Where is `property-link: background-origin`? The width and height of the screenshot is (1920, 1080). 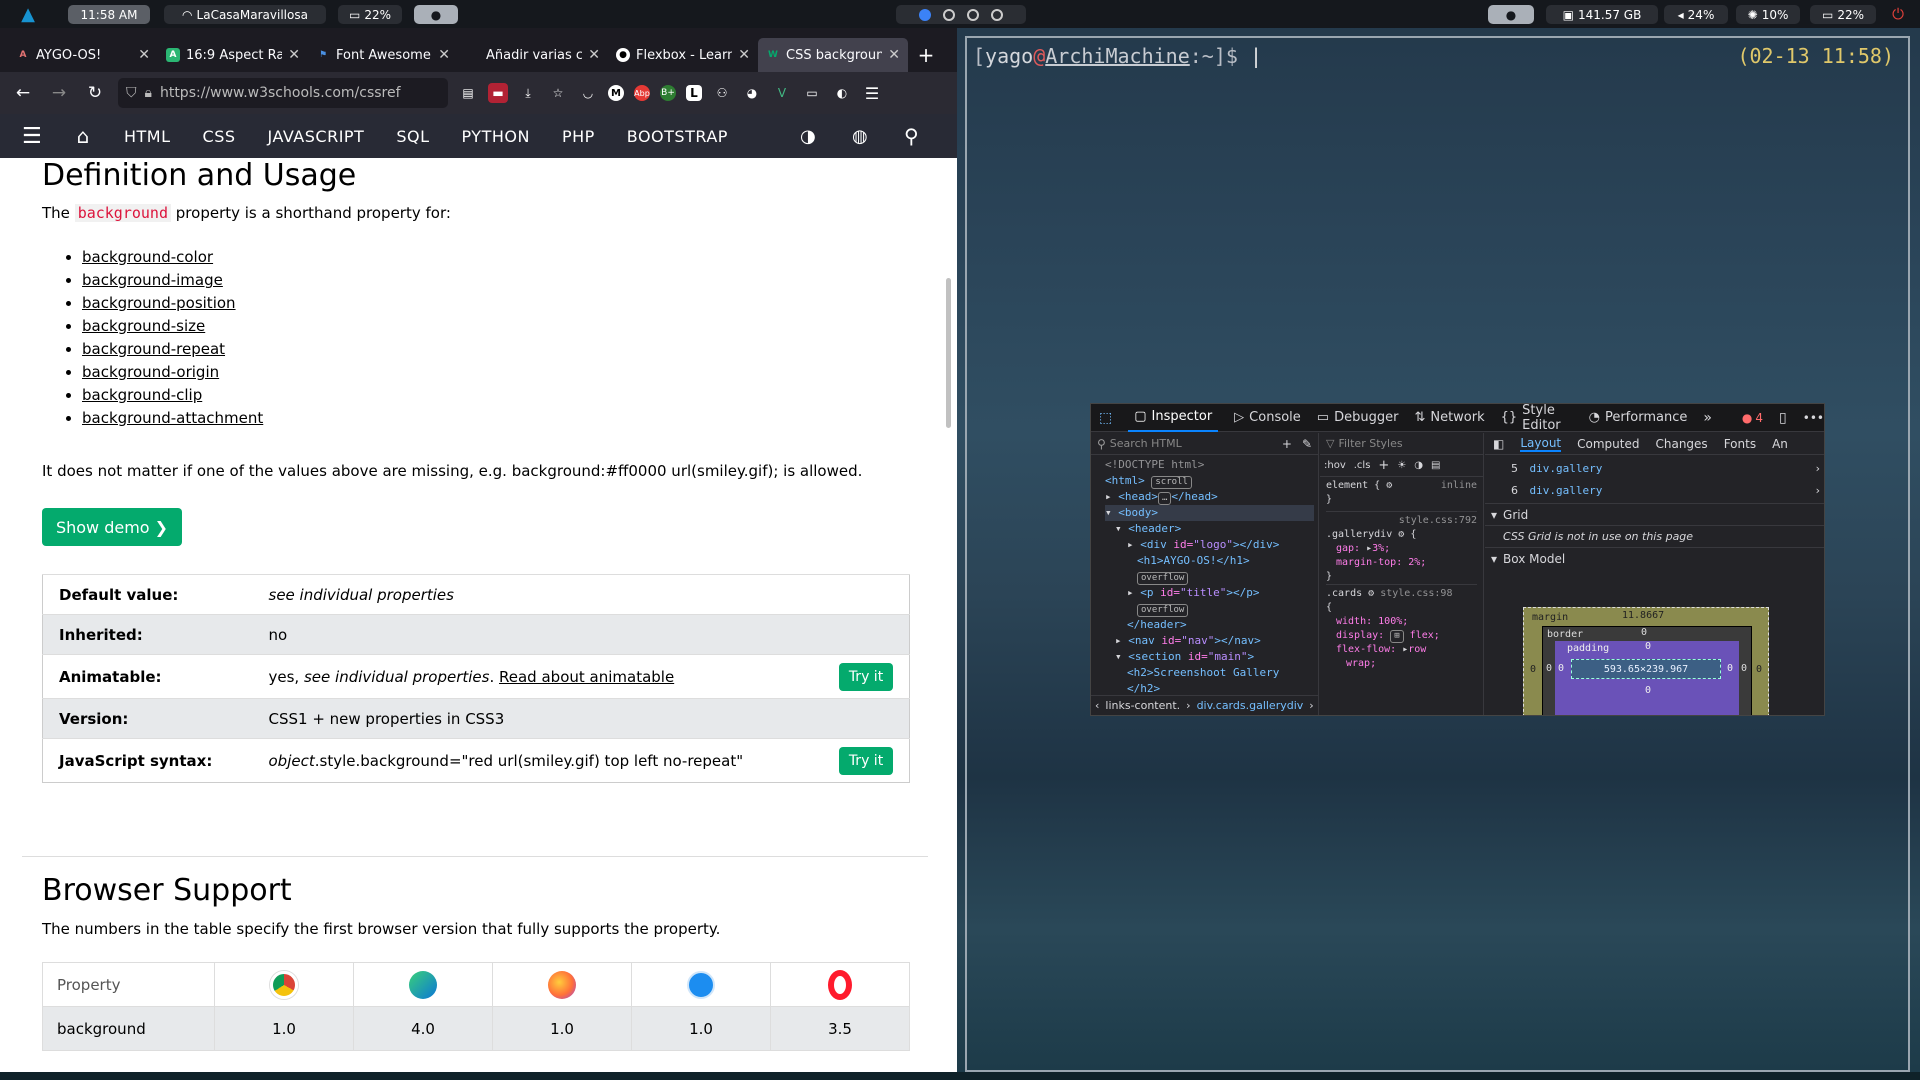
property-link: background-origin is located at coordinates (172, 372).